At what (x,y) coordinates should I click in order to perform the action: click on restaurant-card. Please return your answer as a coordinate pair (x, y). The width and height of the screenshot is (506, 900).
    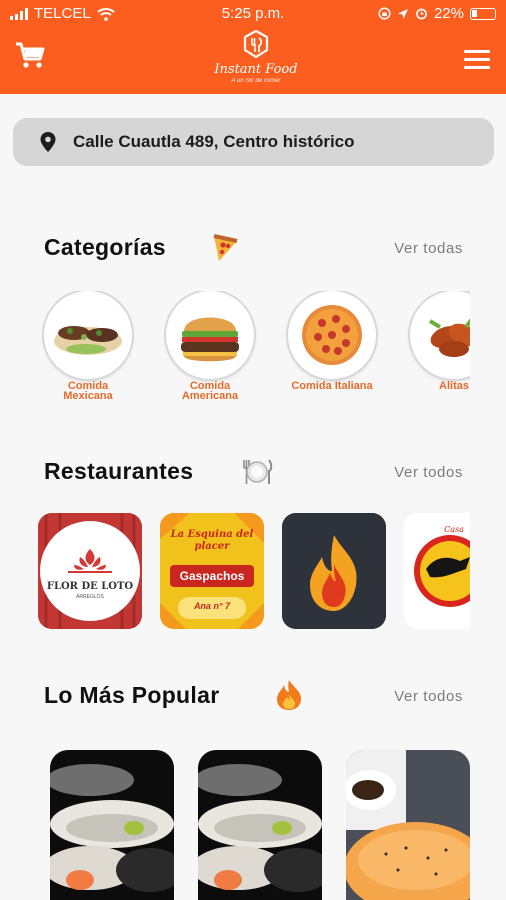
    Looking at the image, I should click on (334, 571).